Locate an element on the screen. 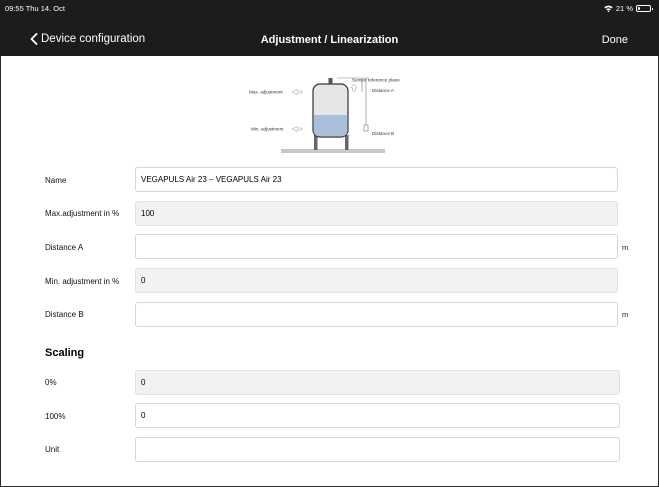  reference-plane-label: Sensor reference plane is located at coordinates (376, 80).